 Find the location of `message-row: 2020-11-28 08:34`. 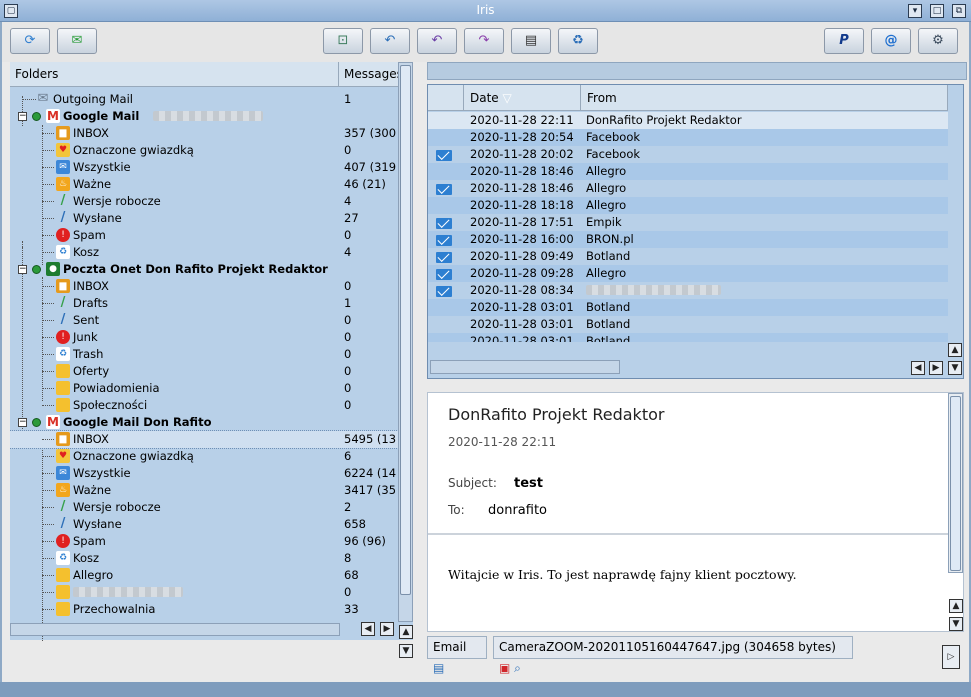

message-row: 2020-11-28 08:34 is located at coordinates (688, 290).